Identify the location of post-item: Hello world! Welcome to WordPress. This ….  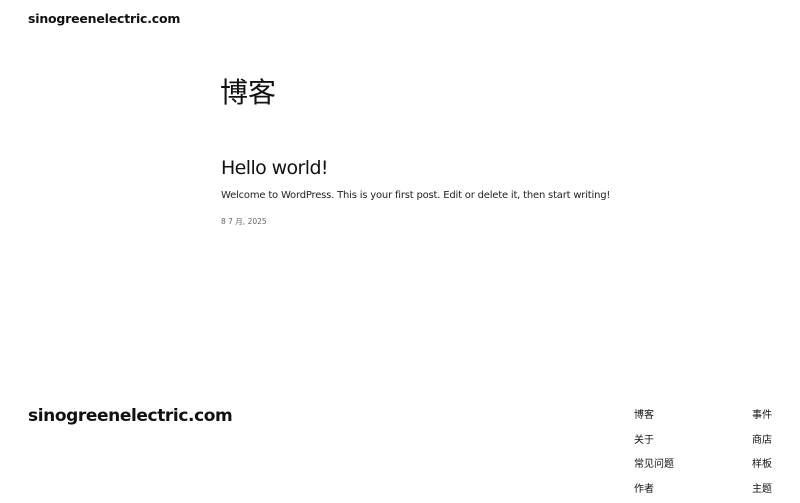
(481, 191).